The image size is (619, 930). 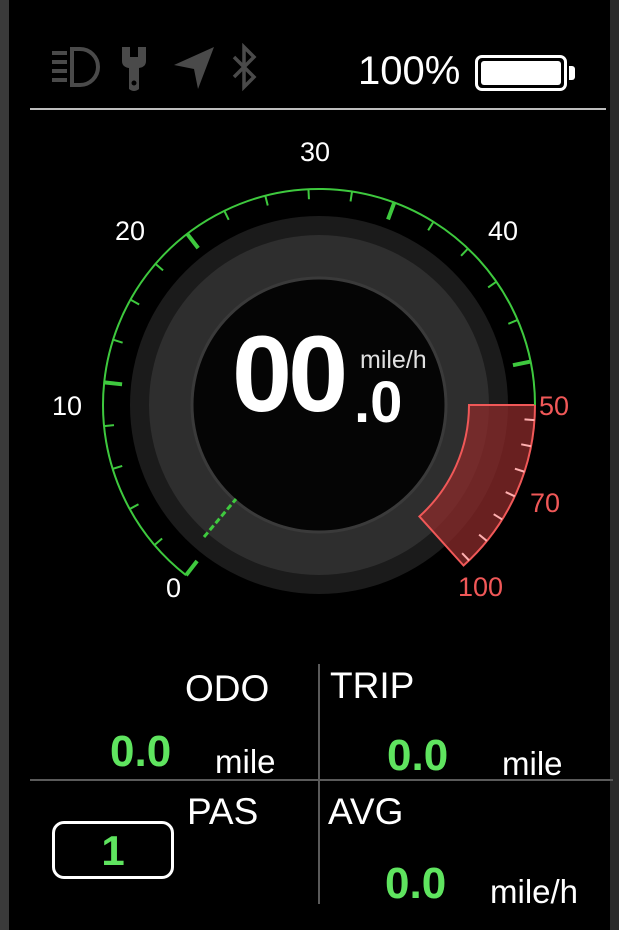 What do you see at coordinates (534, 891) in the screenshot?
I see `avg-unit: mile/h` at bounding box center [534, 891].